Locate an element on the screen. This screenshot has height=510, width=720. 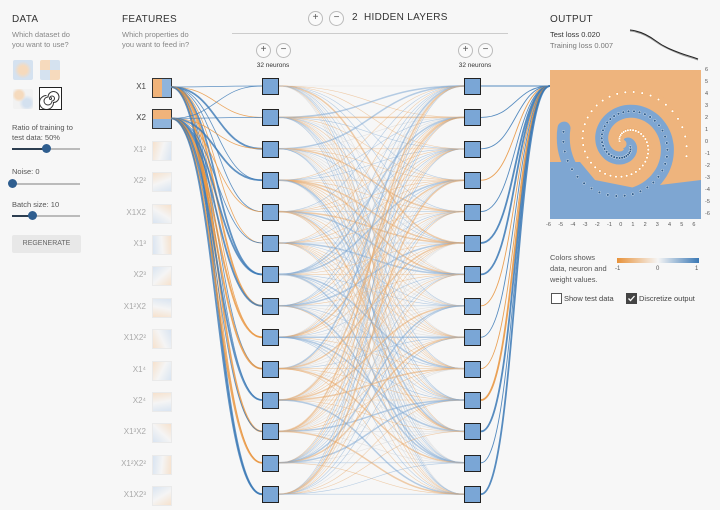
discretize-output-label: Discretize output is located at coordinates (667, 298).